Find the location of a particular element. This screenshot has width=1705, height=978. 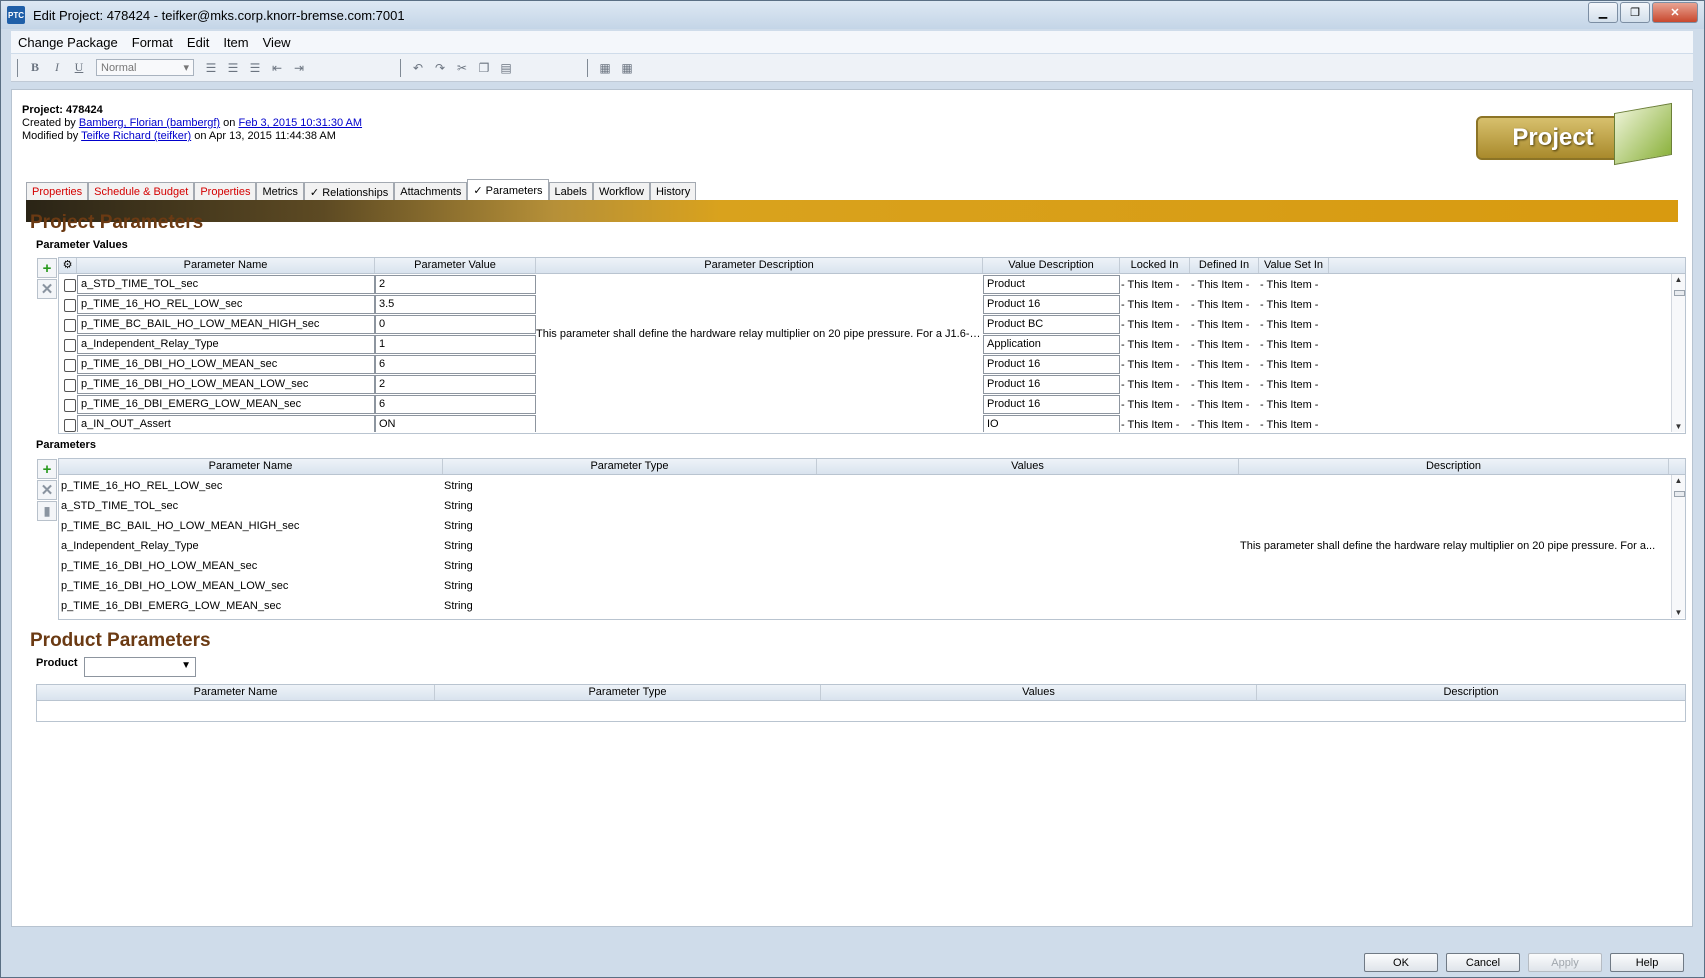

close-button: ✕ is located at coordinates (1675, 12).